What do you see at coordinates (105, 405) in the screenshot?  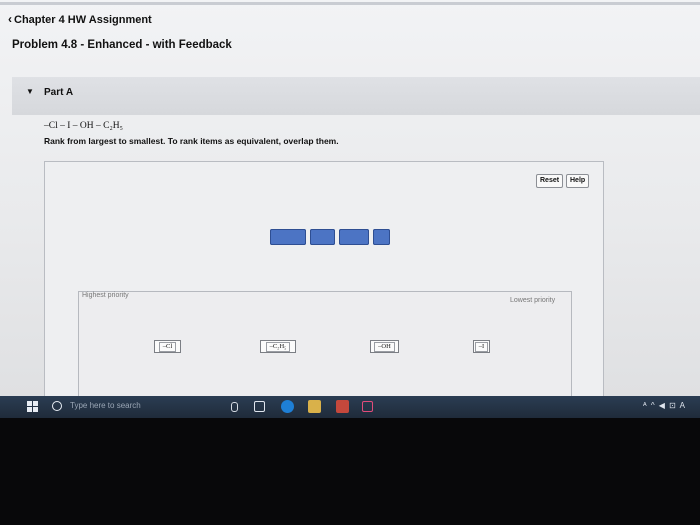 I see `taskbar-search-input: Type here to search` at bounding box center [105, 405].